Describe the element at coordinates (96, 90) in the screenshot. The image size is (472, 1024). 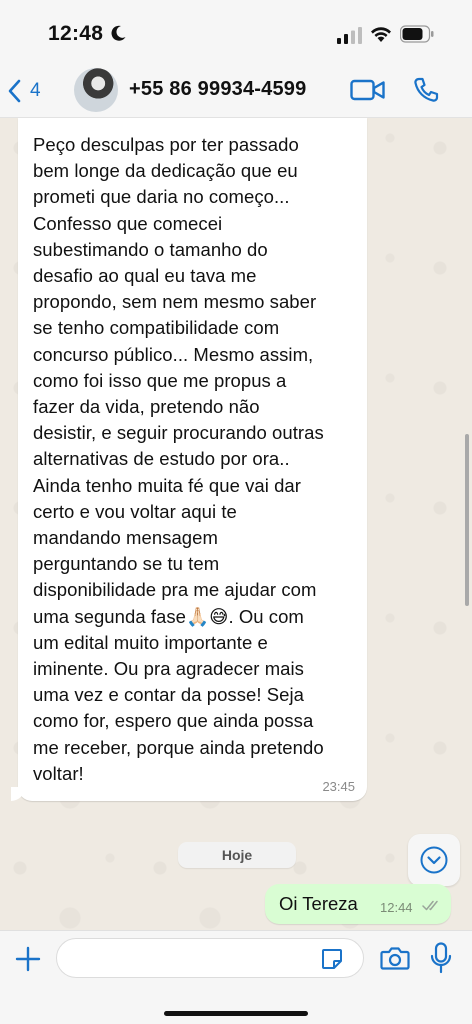
I see `avatar` at that location.